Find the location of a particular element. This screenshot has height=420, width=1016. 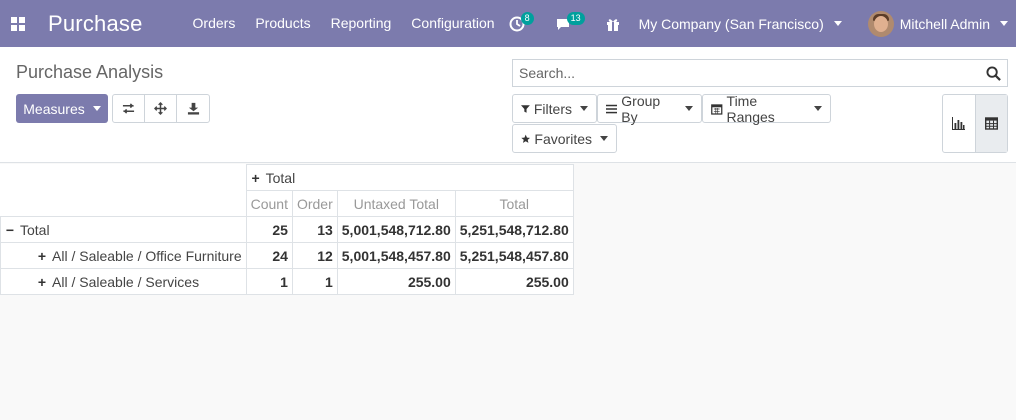

search-bar is located at coordinates (760, 73).